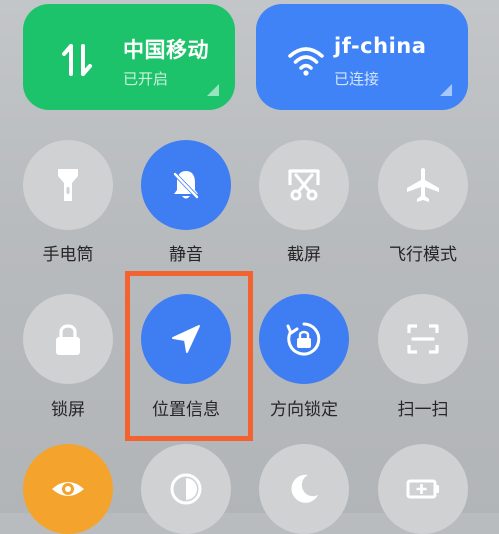  I want to click on eye-protection-toggle, so click(68, 489).